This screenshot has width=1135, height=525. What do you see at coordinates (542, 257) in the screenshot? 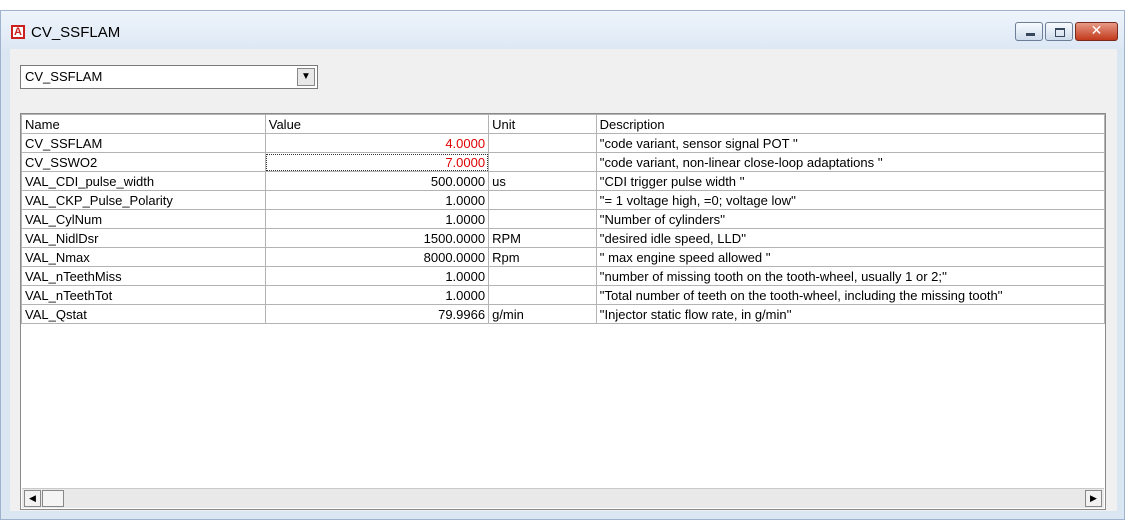
I see `cell-unit: Rpm` at bounding box center [542, 257].